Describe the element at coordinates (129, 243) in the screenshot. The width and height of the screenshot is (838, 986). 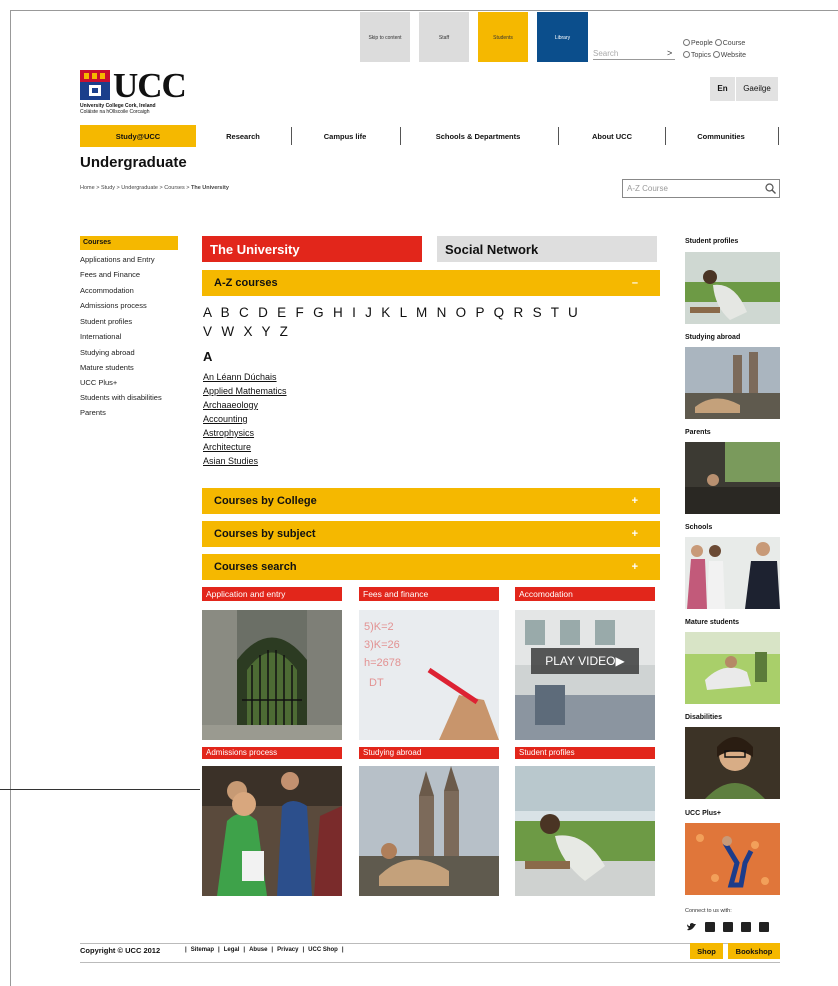
I see `sidebar-heading-courses: Courses` at that location.